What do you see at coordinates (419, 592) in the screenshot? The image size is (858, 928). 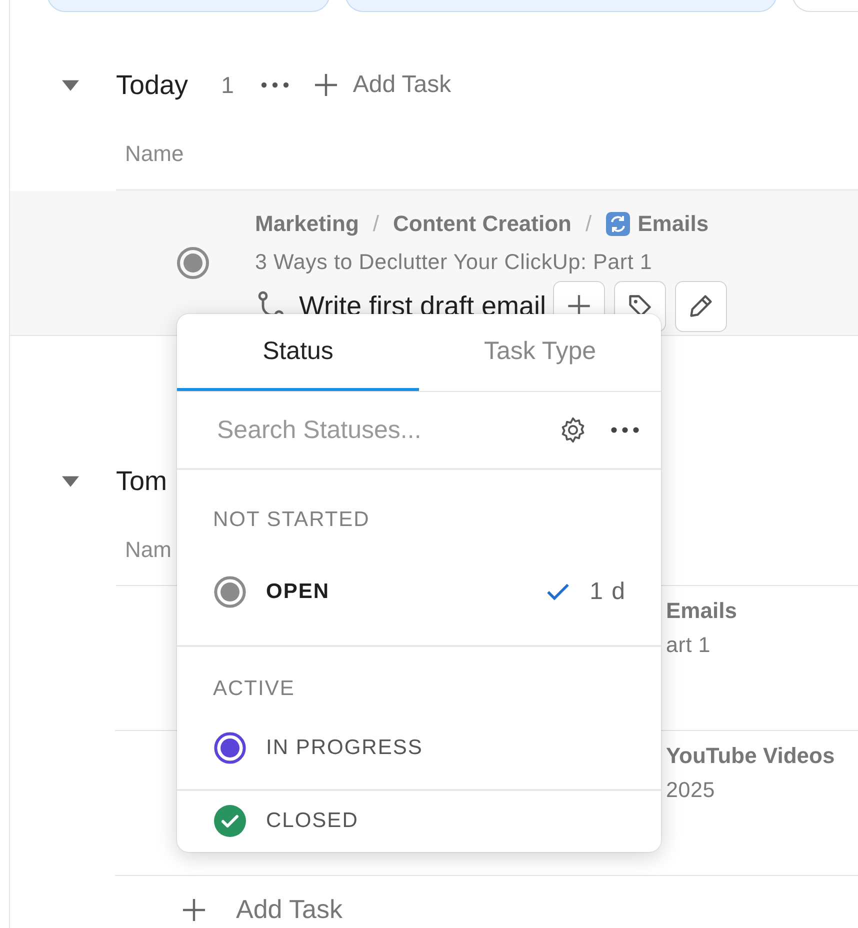 I see `status-option: OPEN 1 d` at bounding box center [419, 592].